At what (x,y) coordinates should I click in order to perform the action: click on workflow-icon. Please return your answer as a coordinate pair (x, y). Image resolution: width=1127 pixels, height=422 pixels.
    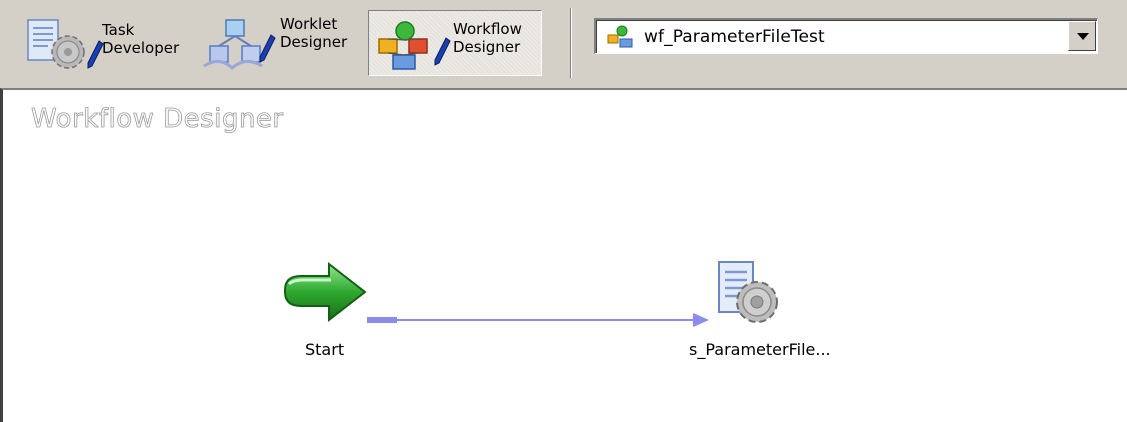
    Looking at the image, I should click on (620, 37).